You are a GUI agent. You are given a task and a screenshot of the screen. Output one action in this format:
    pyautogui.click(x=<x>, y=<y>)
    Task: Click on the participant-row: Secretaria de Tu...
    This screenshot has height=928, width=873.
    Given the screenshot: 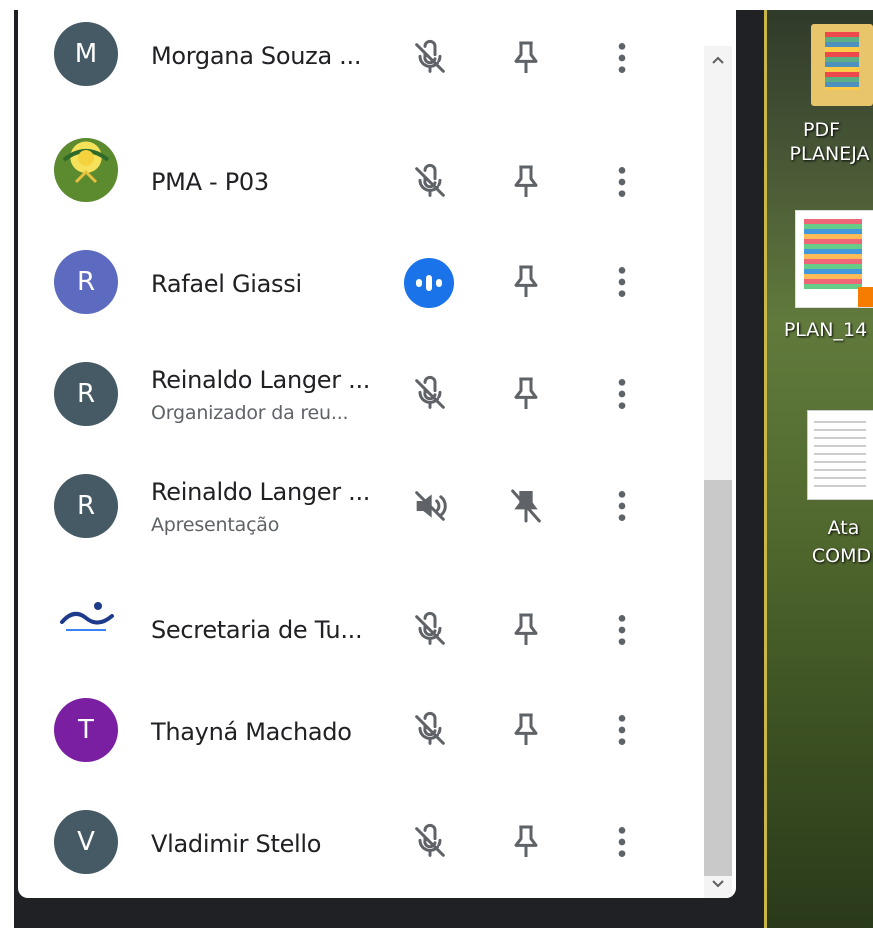 What is the action you would take?
    pyautogui.click(x=358, y=624)
    